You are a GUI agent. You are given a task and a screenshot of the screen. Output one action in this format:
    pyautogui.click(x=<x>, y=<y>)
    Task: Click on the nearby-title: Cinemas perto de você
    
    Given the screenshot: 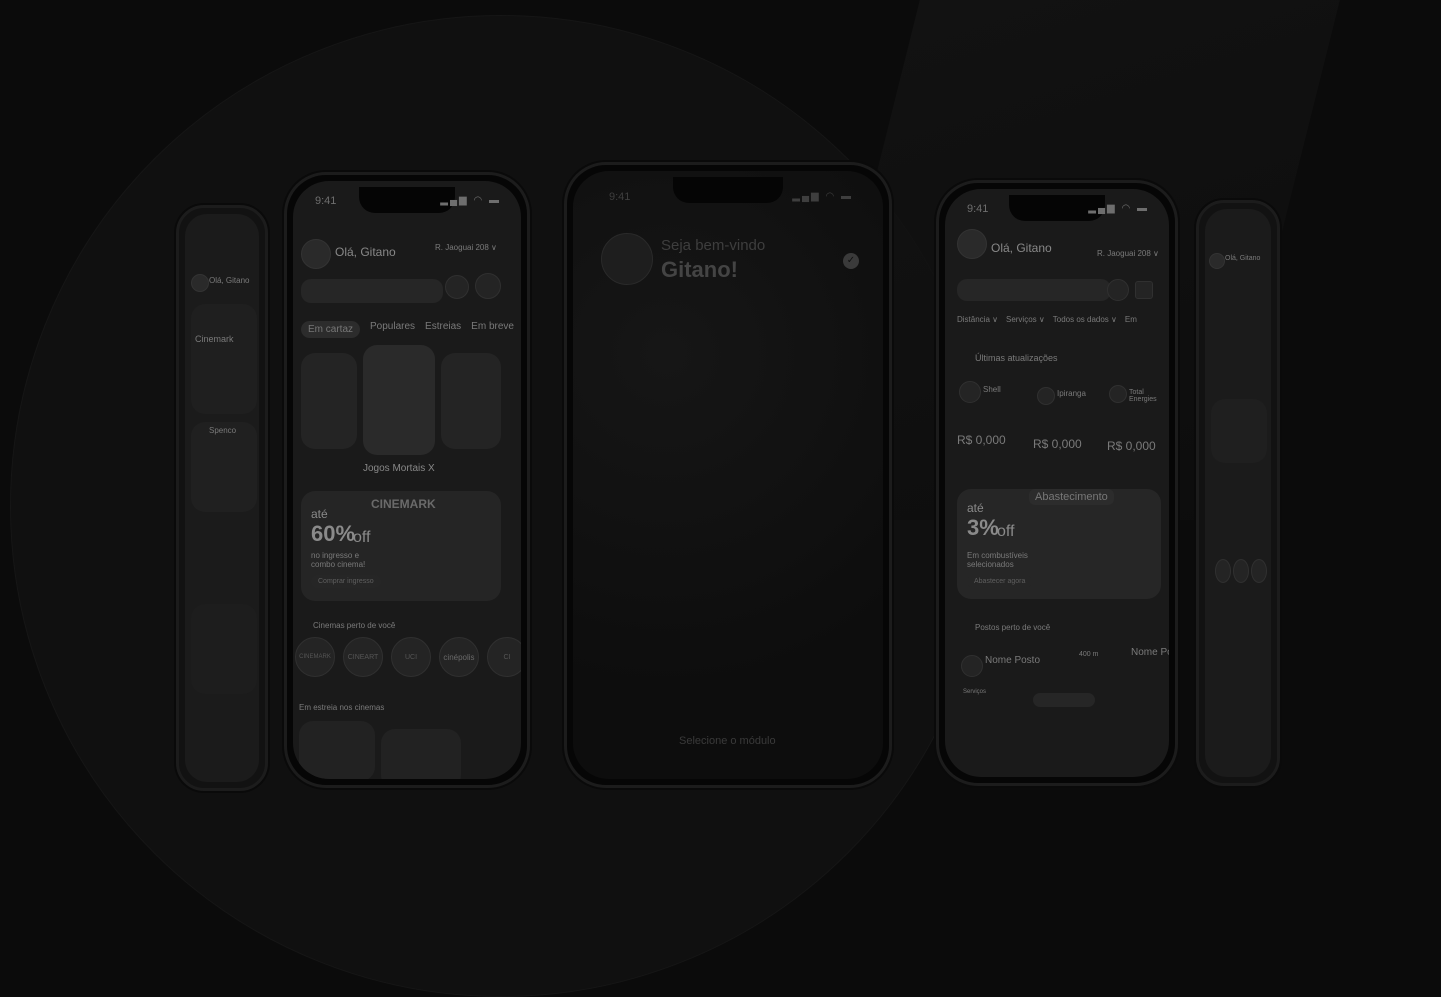 What is the action you would take?
    pyautogui.click(x=354, y=625)
    